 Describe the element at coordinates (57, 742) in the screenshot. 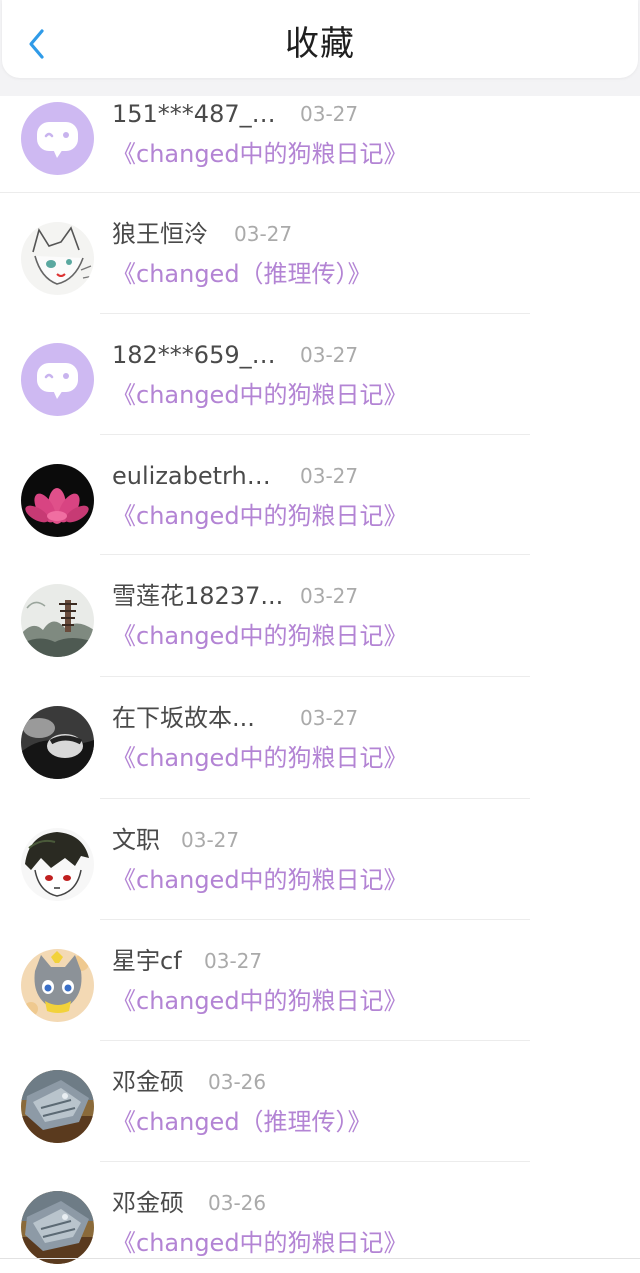

I see `sleeping-figure-avatar` at that location.